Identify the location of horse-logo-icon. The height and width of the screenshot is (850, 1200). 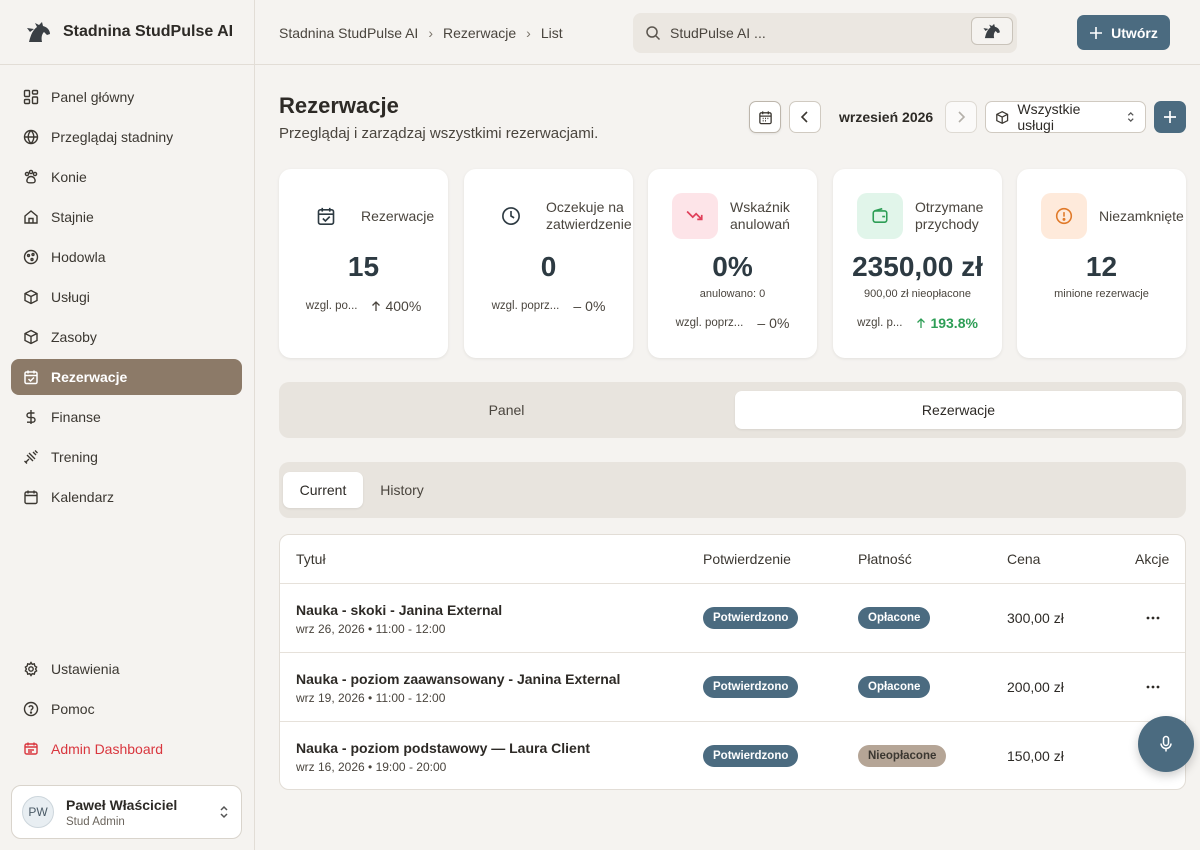
(991, 31).